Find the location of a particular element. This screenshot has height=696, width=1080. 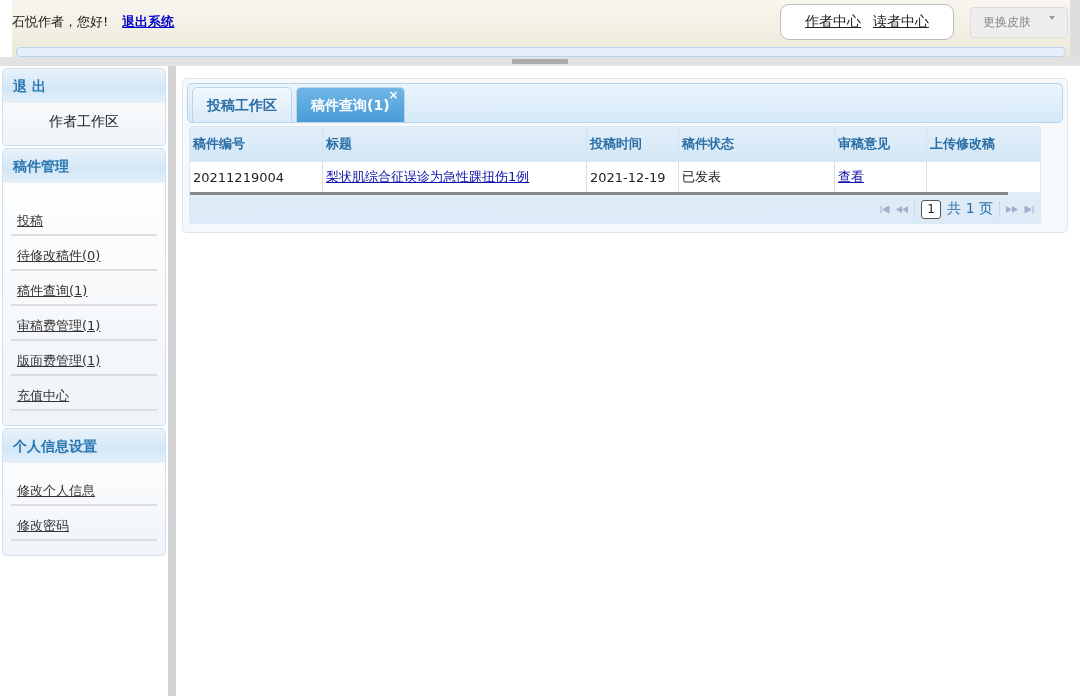

sidebar-link: 修改个人信息 is located at coordinates (56, 491).